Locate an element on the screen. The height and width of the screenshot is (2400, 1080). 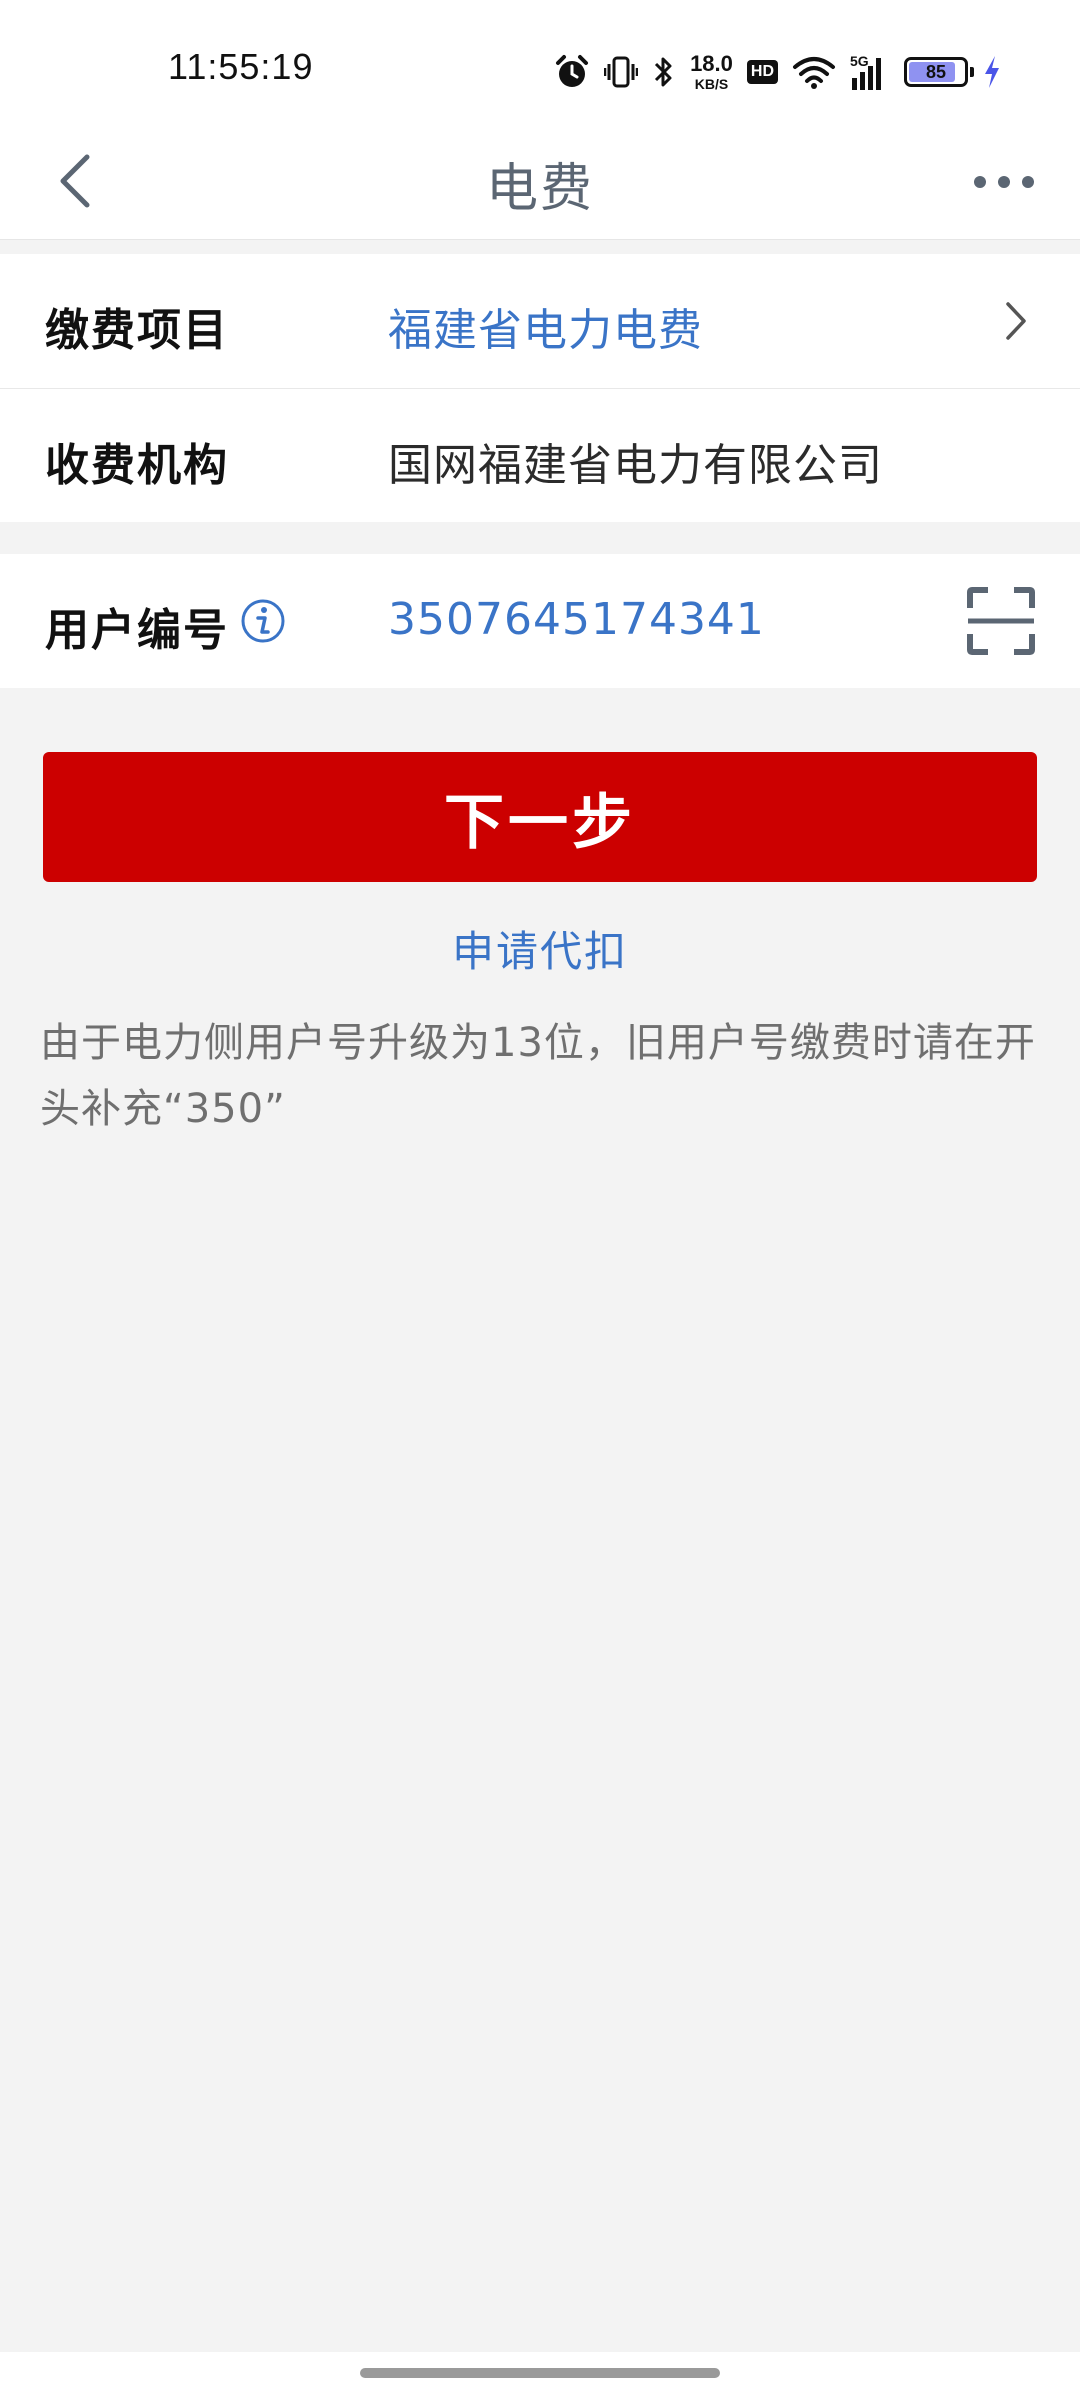
hd-badge: HD is located at coordinates (762, 72).